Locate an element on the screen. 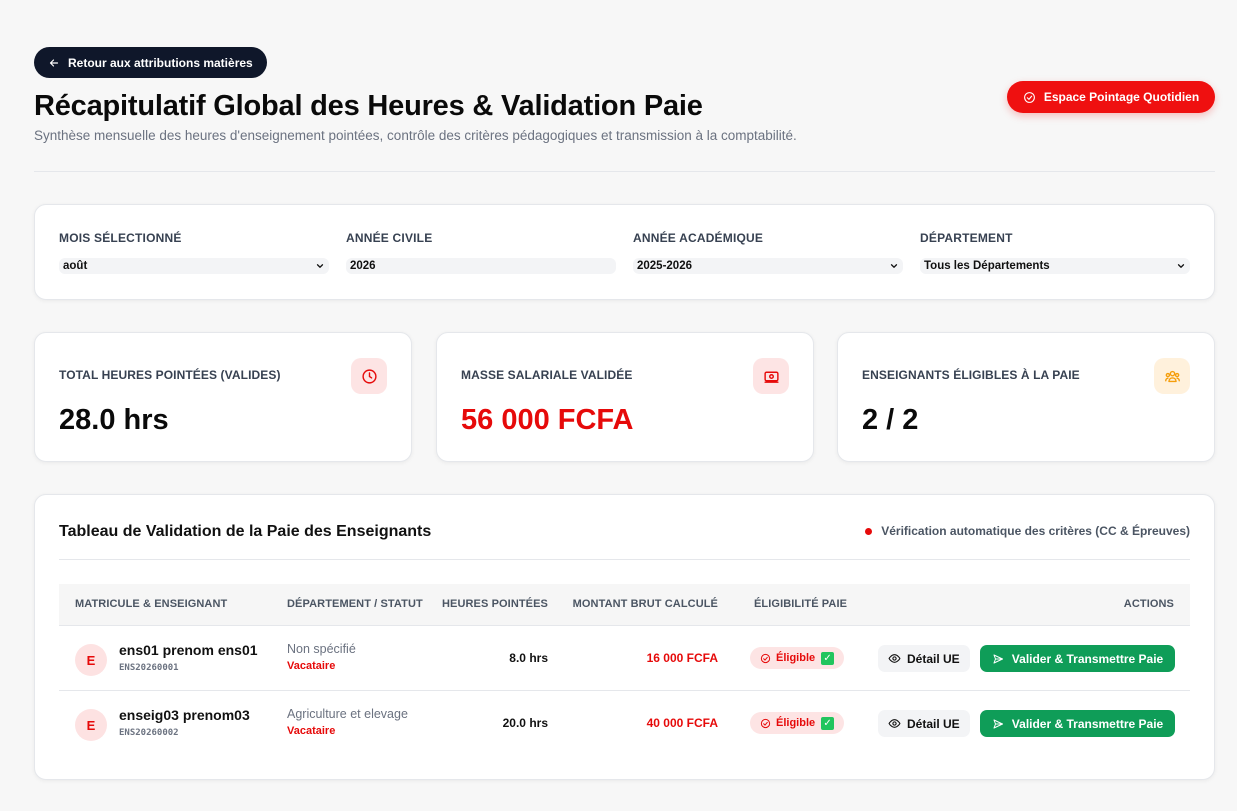  back-to-assignments-button: Retour aux attributions matières is located at coordinates (150, 62).